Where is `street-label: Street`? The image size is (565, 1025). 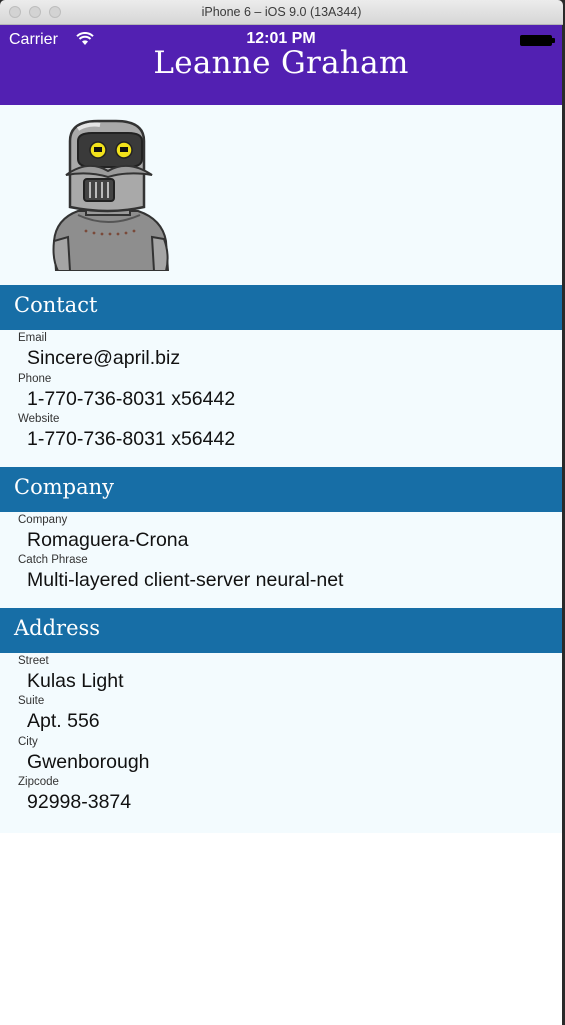
street-label: Street is located at coordinates (33, 661).